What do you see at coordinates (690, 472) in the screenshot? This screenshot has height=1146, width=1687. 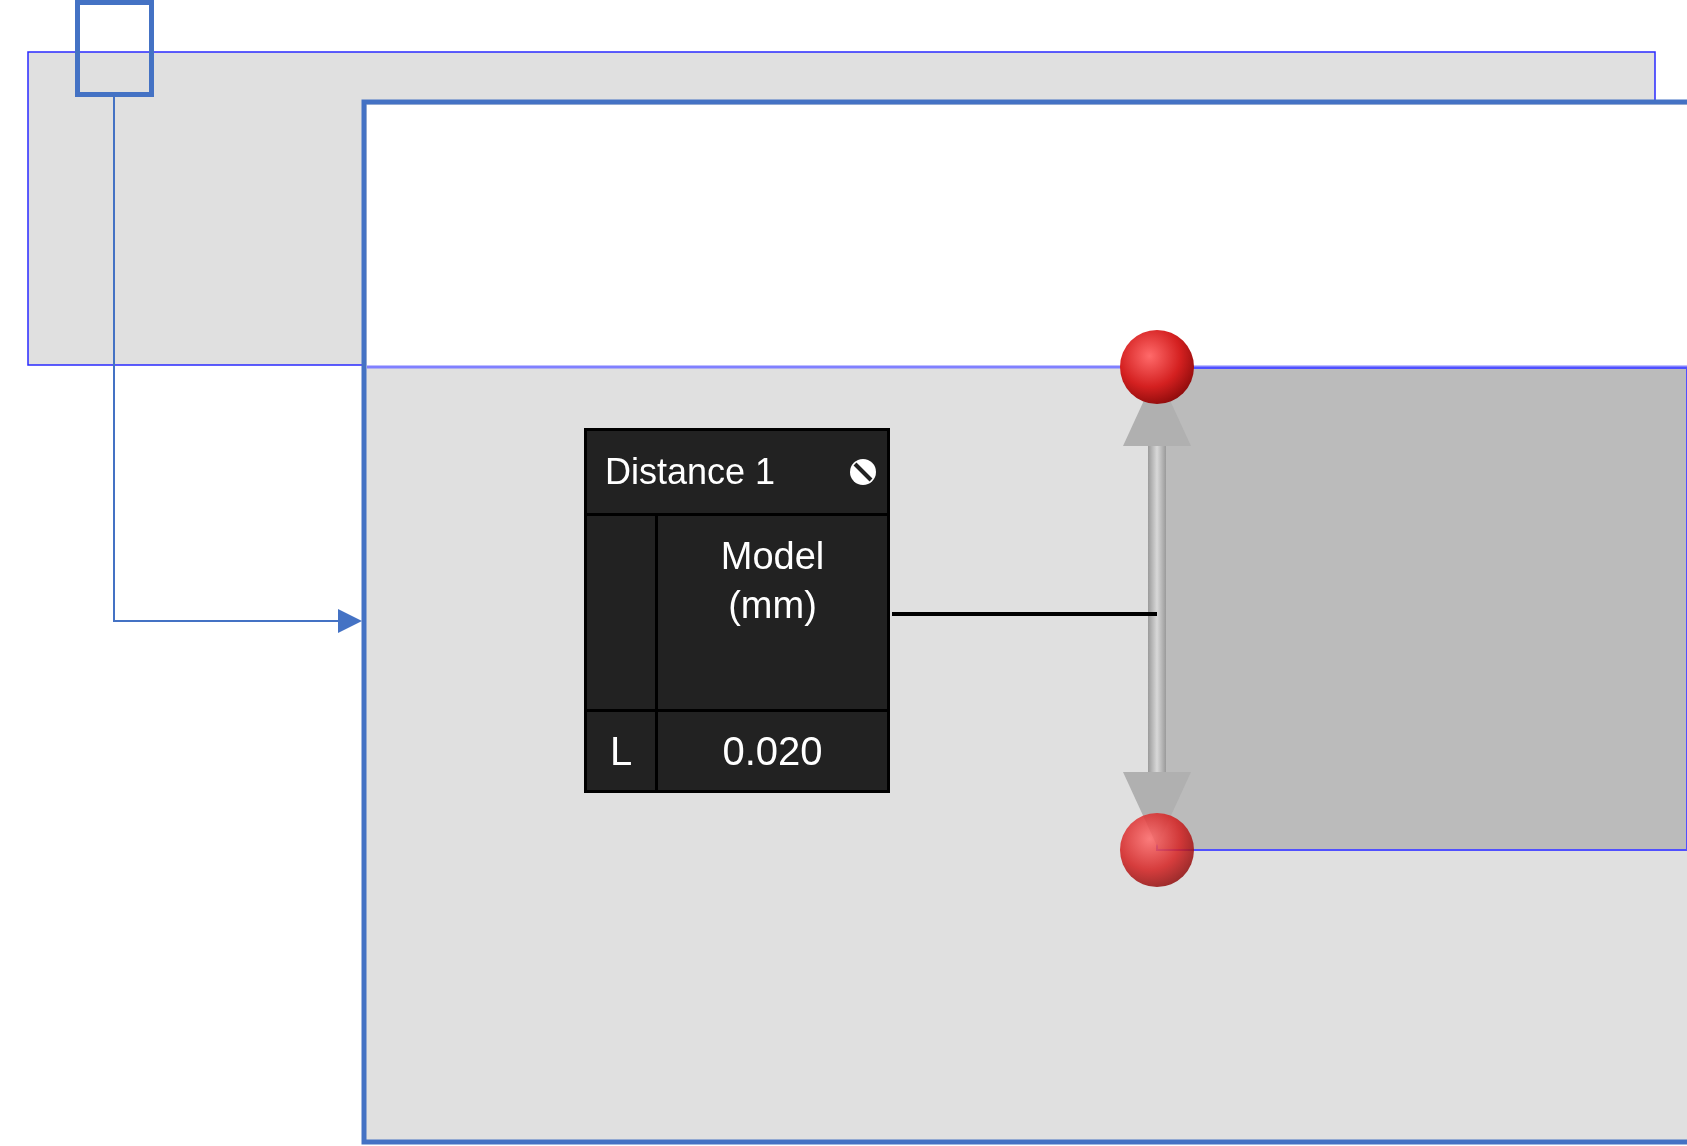 I see `label-title: Distance 1` at bounding box center [690, 472].